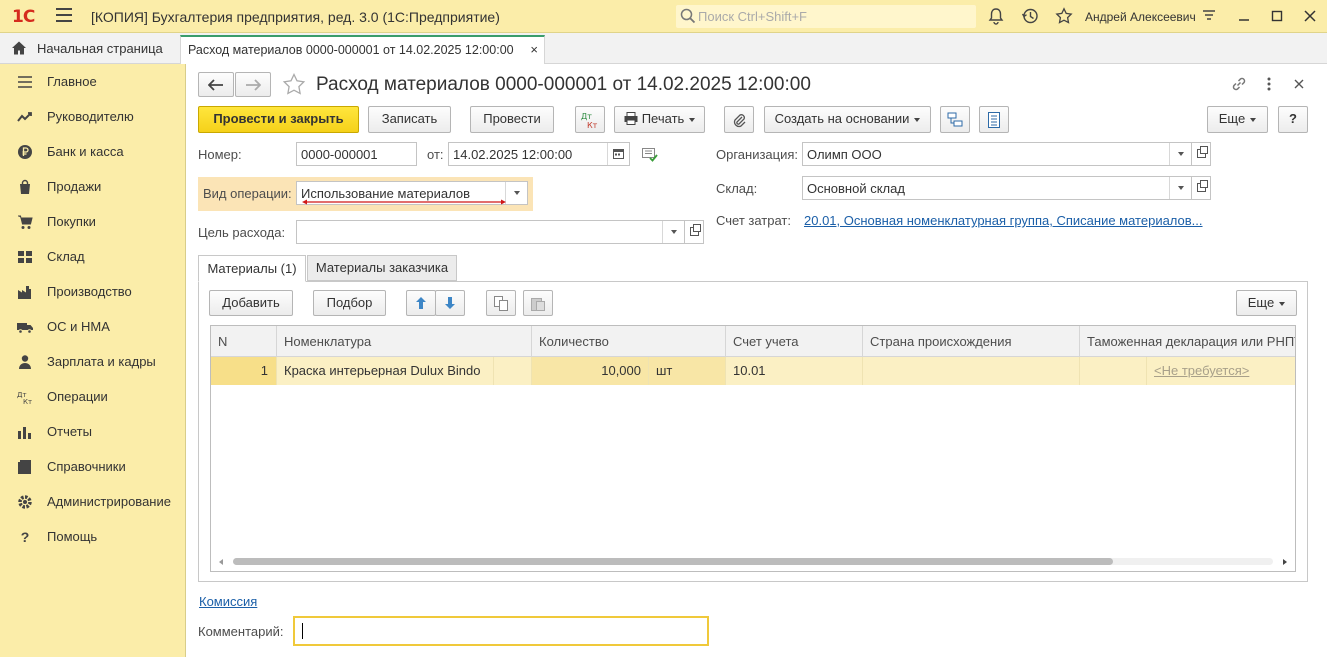 The height and width of the screenshot is (657, 1327). What do you see at coordinates (93, 152) in the screenshot?
I see `sidebar-item-bank: Банк и касса` at bounding box center [93, 152].